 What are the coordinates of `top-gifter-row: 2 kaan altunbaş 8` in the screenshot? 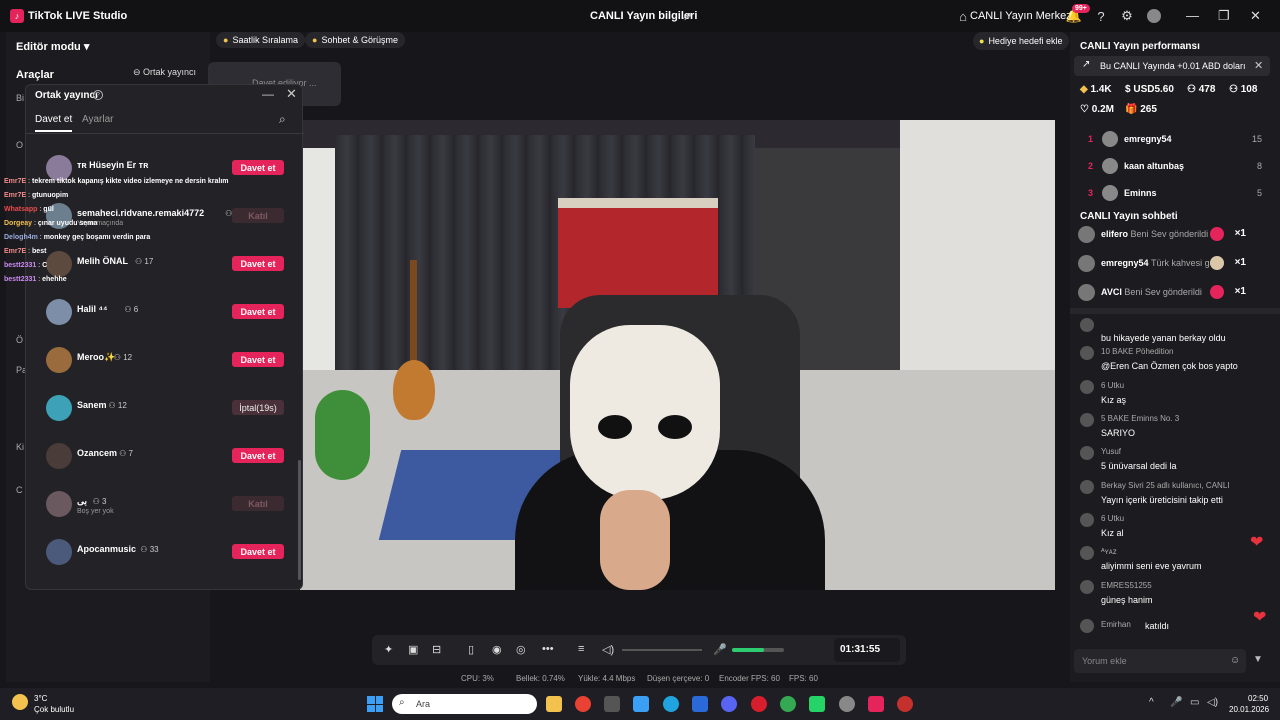 It's located at (1171, 168).